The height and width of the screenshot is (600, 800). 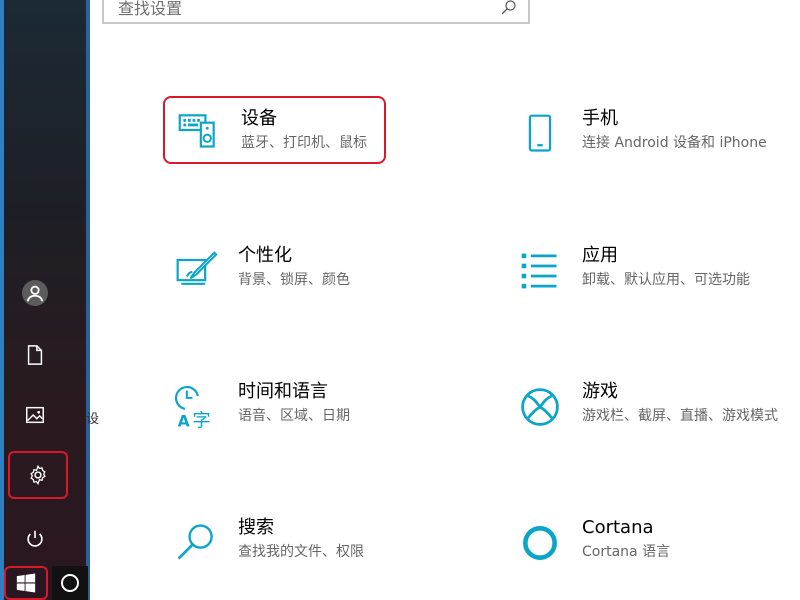 I want to click on start-button, so click(x=26, y=583).